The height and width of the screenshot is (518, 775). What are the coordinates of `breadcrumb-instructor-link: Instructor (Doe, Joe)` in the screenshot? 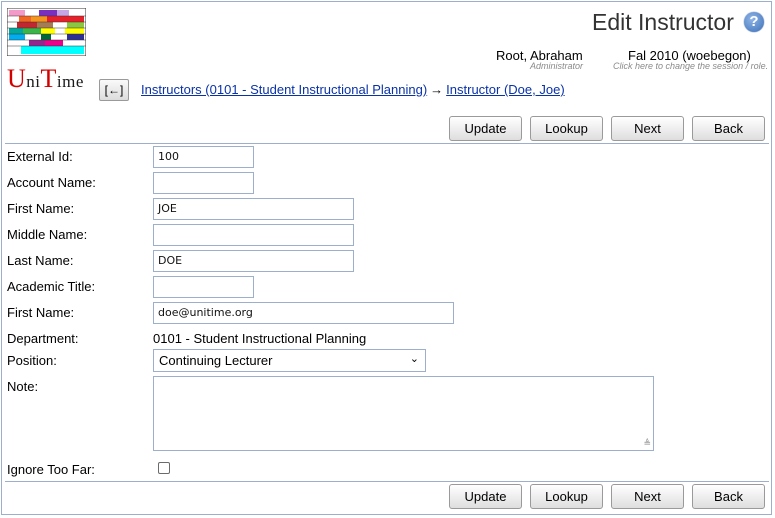 It's located at (505, 89).